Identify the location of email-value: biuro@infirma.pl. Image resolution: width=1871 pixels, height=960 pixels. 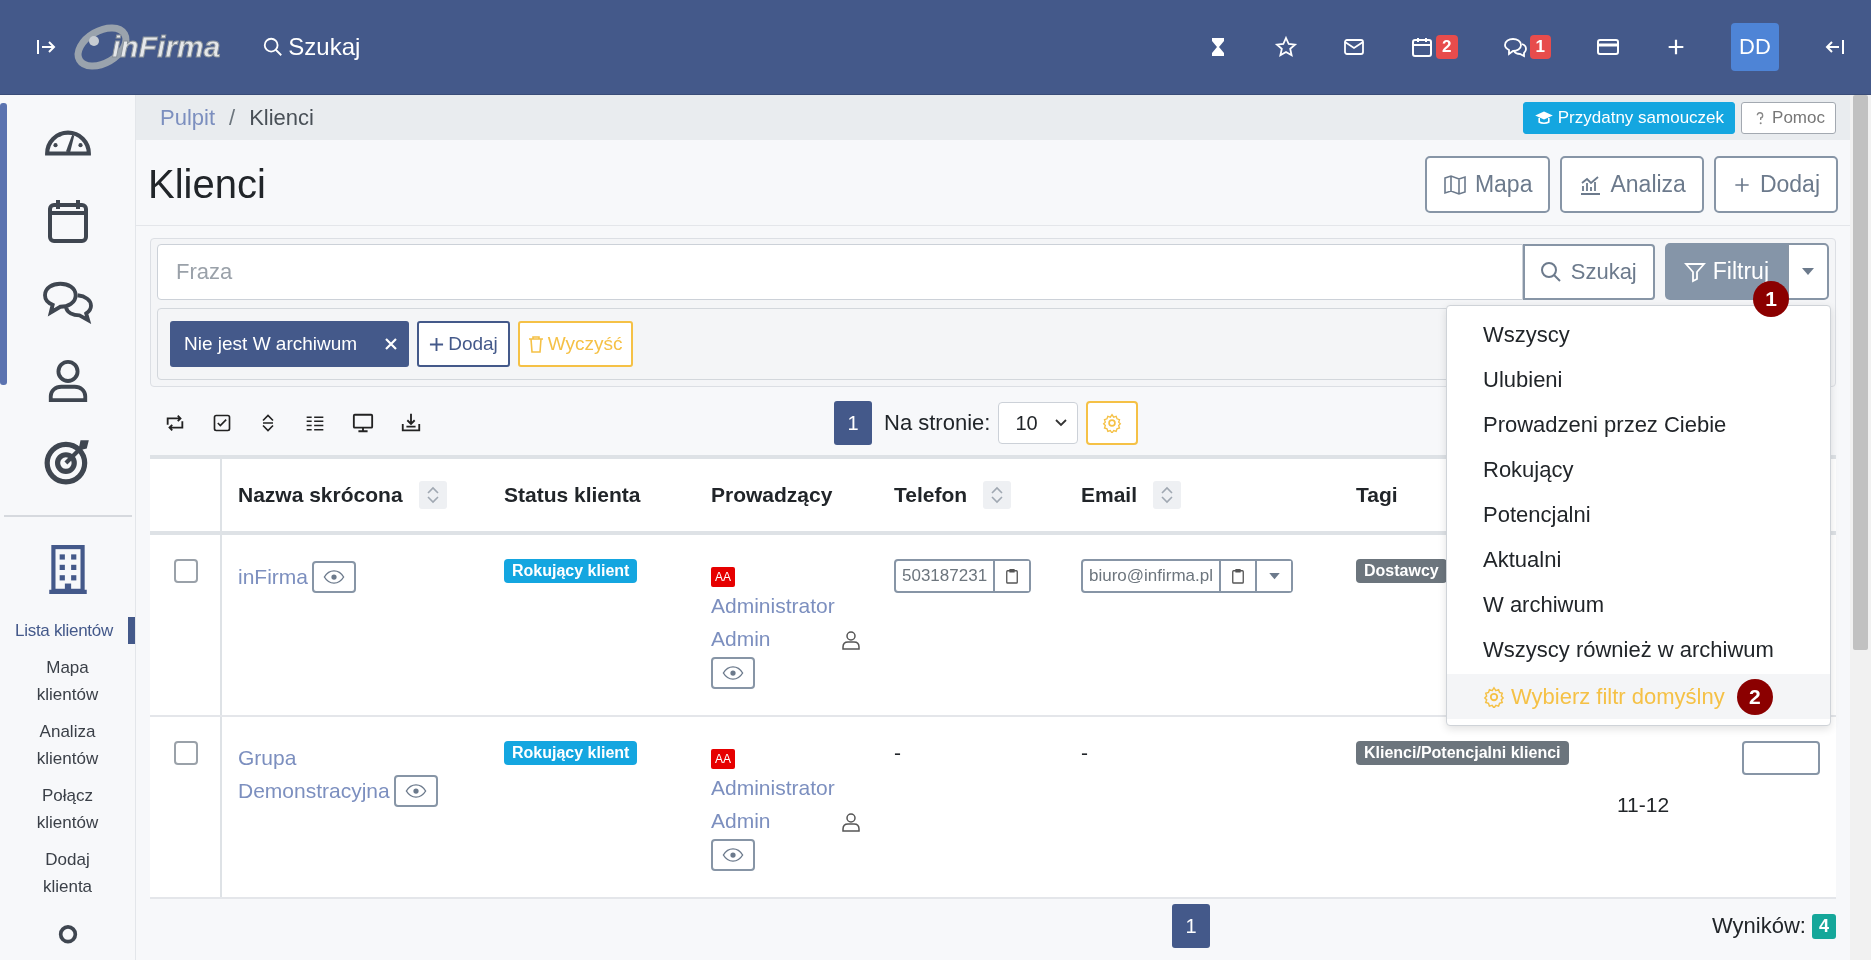
(1151, 576).